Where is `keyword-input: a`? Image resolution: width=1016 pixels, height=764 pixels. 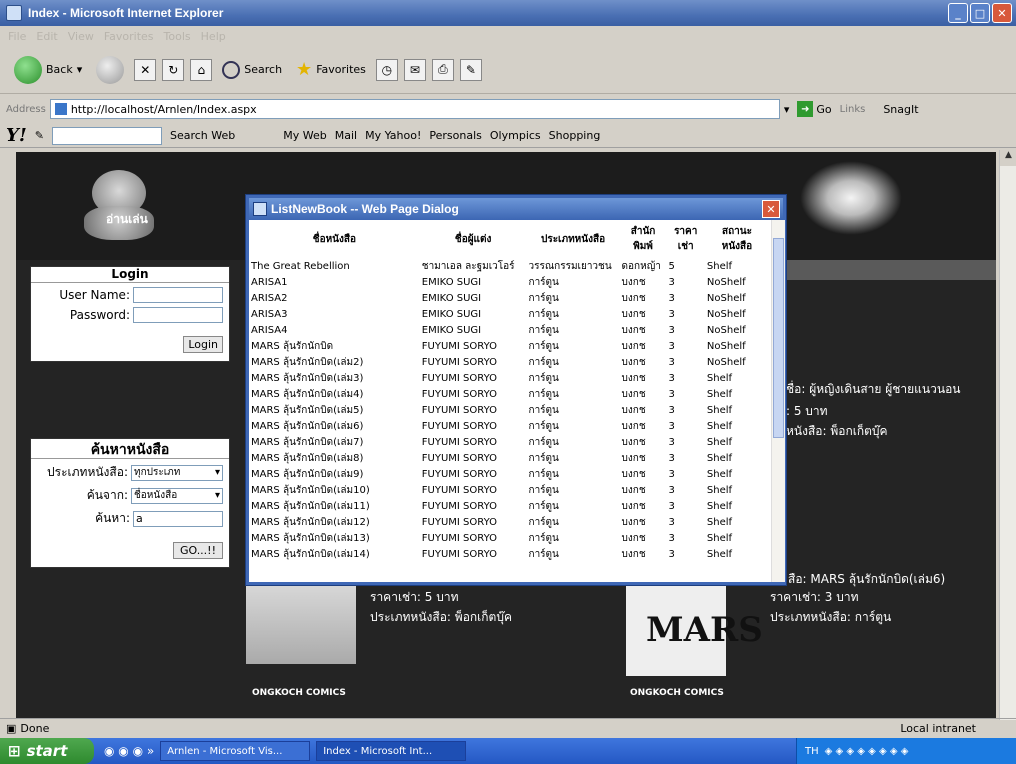
keyword-input: a is located at coordinates (178, 518).